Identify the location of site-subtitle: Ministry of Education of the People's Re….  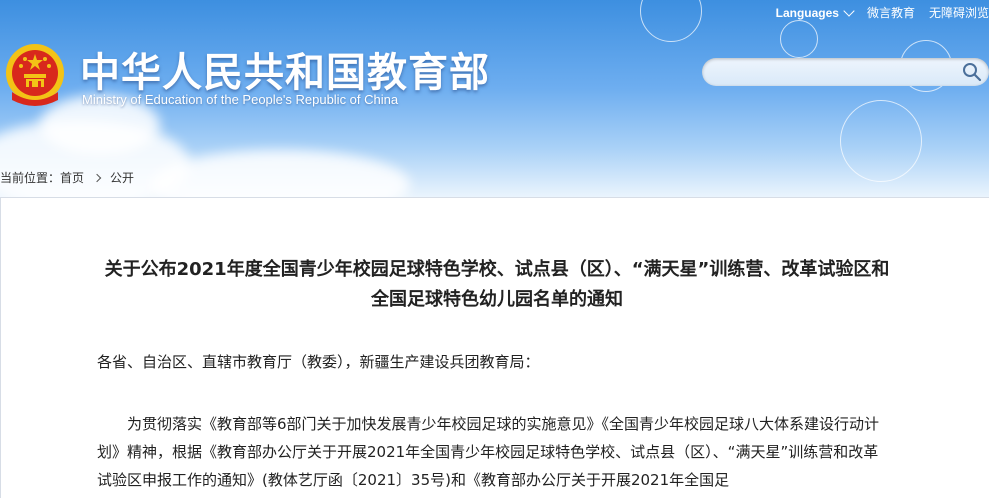
(240, 99).